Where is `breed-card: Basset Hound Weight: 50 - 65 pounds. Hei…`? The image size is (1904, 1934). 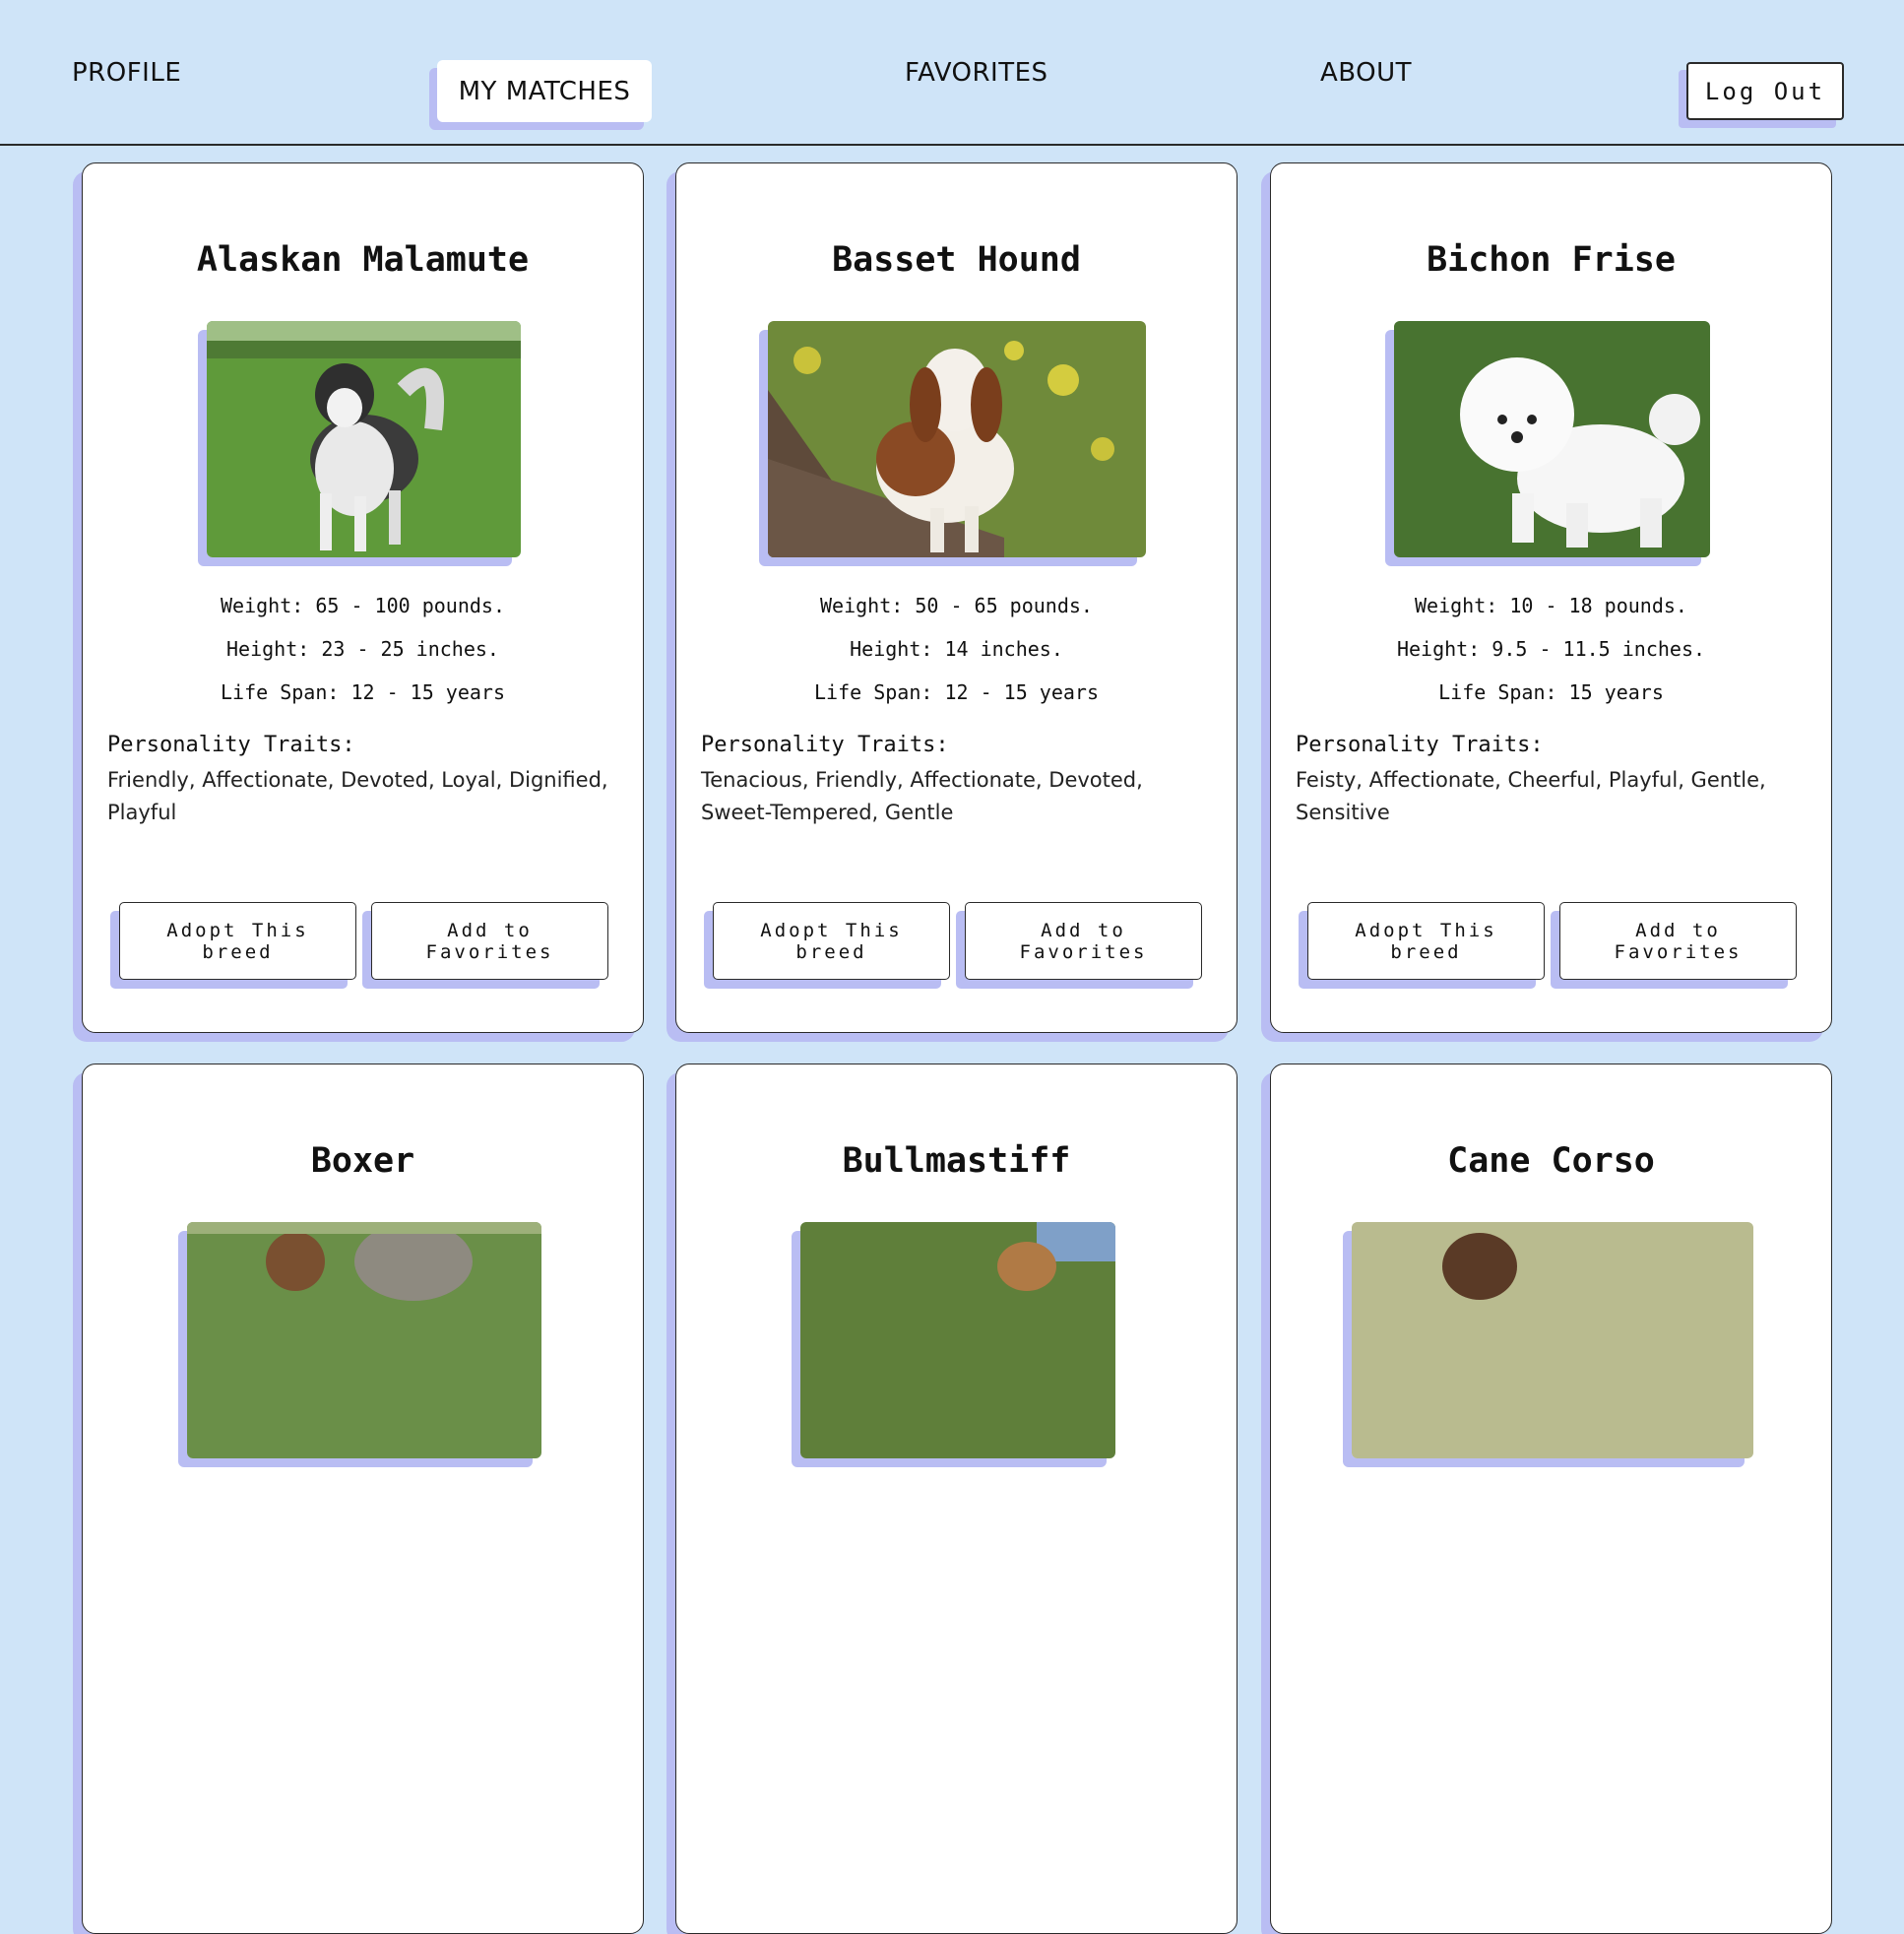 breed-card: Basset Hound Weight: 50 - 65 pounds. Hei… is located at coordinates (956, 598).